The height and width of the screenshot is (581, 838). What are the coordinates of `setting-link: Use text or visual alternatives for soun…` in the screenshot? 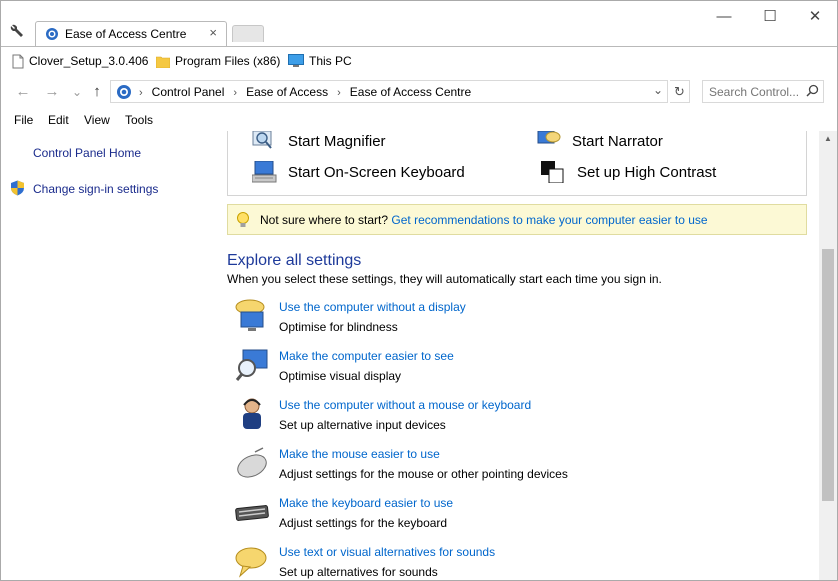 It's located at (387, 552).